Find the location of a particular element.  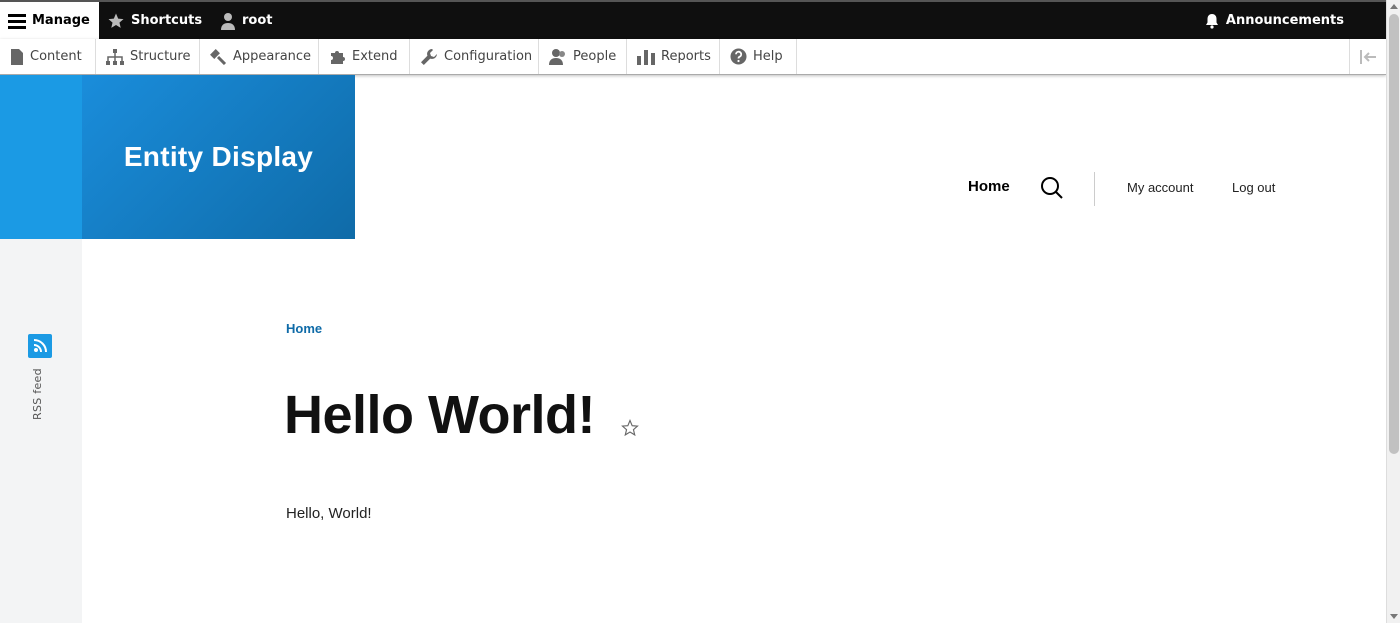

nav-divider is located at coordinates (1094, 189).